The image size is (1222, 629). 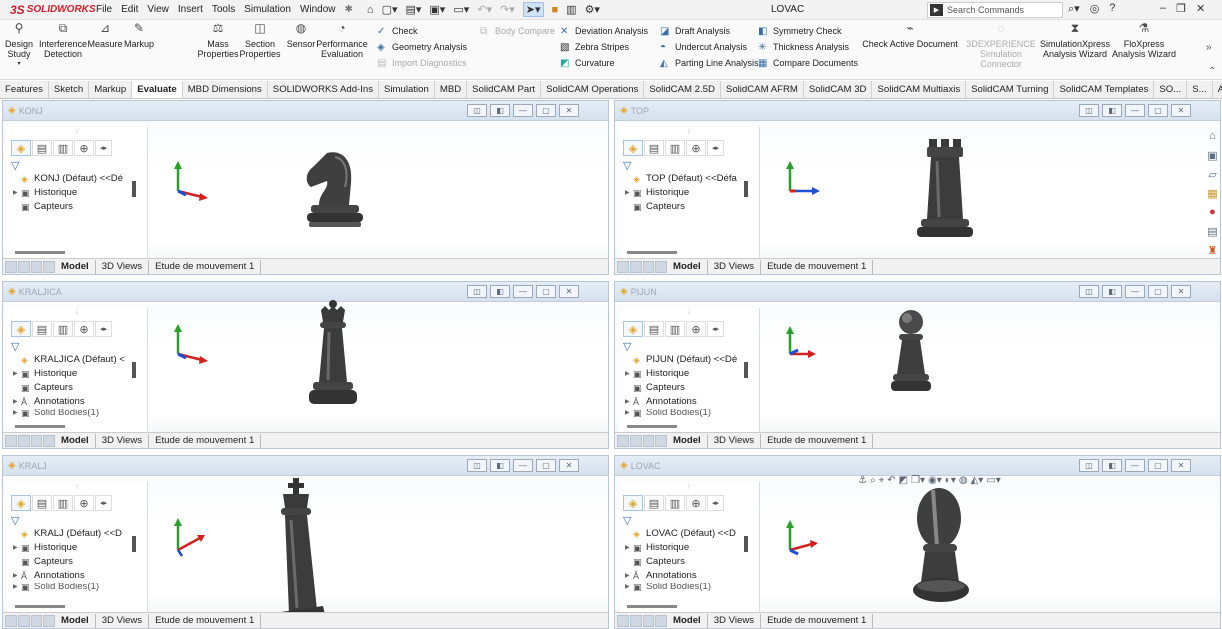 I want to click on tab-sketch: Sketch, so click(x=69, y=89).